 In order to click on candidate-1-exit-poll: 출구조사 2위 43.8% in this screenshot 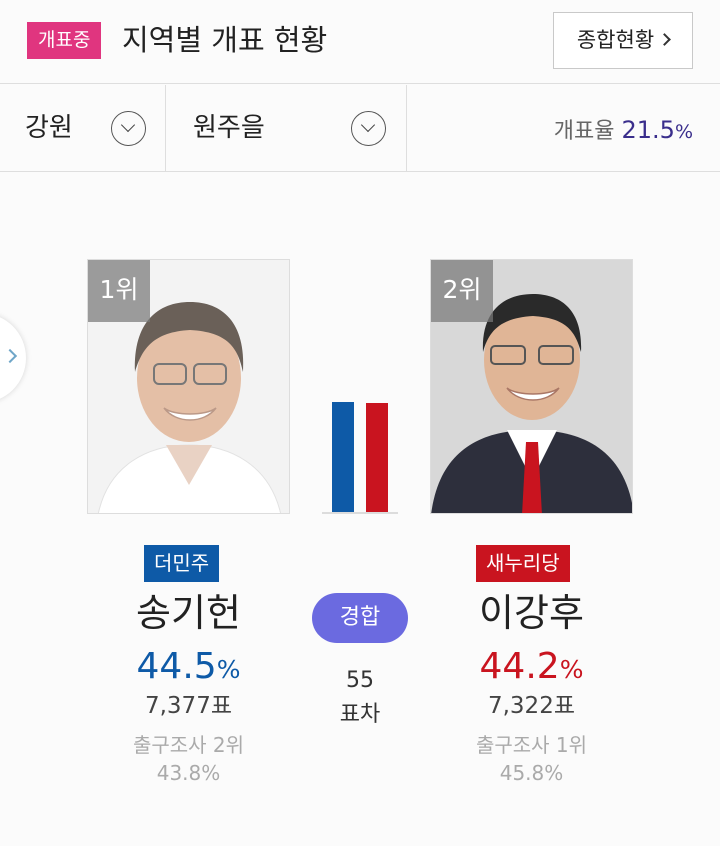, I will do `click(188, 759)`.